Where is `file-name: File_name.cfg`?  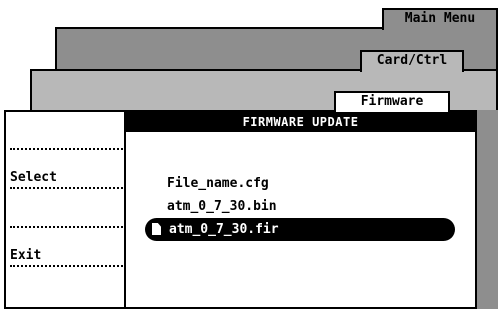
file-name: File_name.cfg is located at coordinates (218, 183).